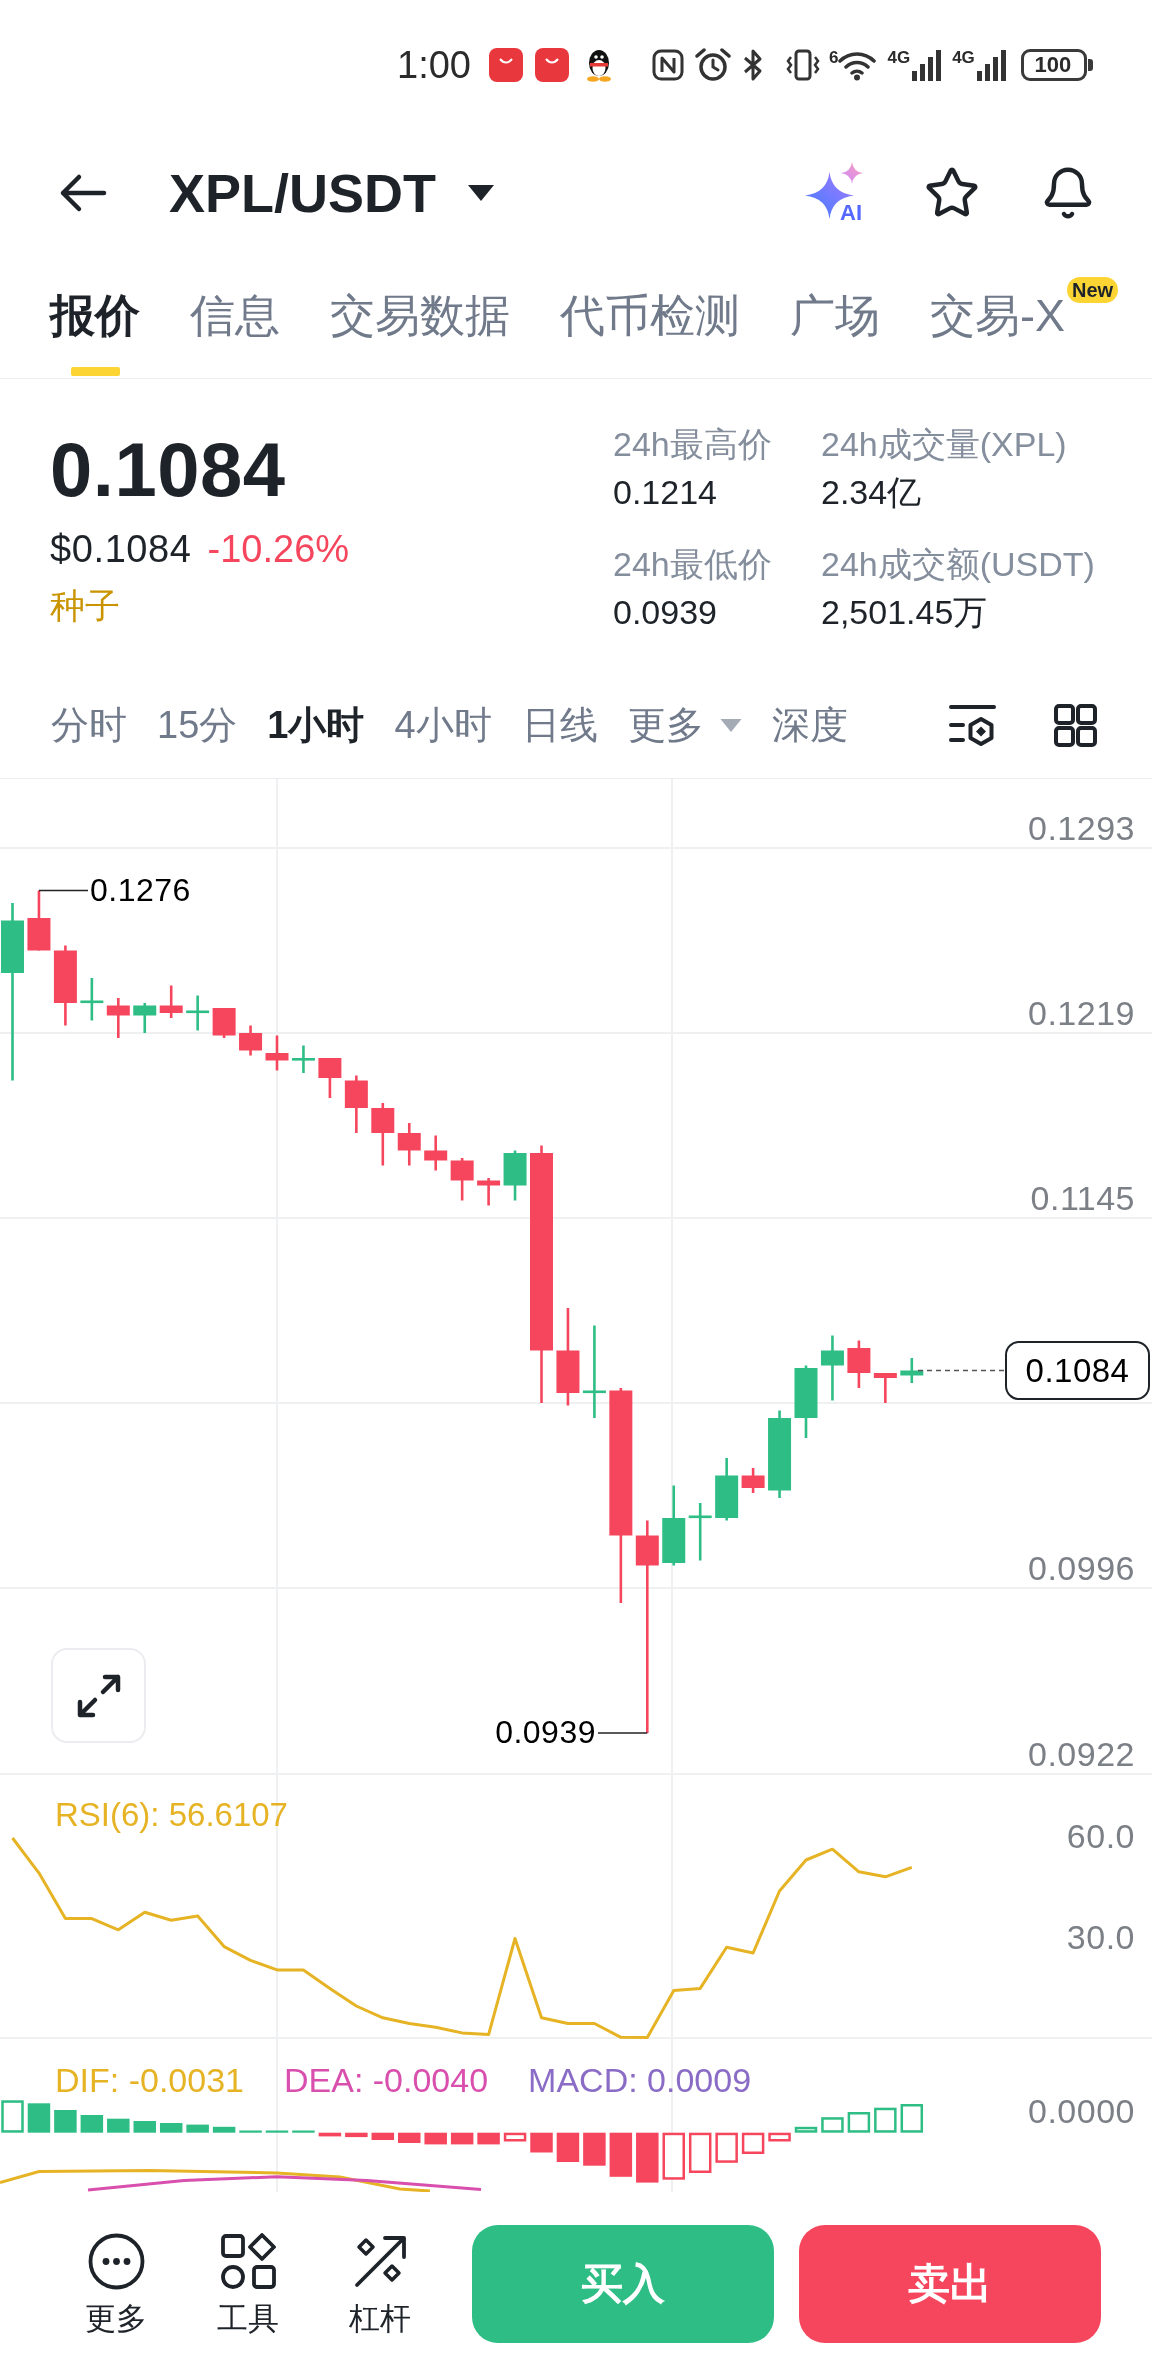 Image resolution: width=1152 pixels, height=2376 pixels. Describe the element at coordinates (972, 725) in the screenshot. I see `indicator-settings-icon` at that location.